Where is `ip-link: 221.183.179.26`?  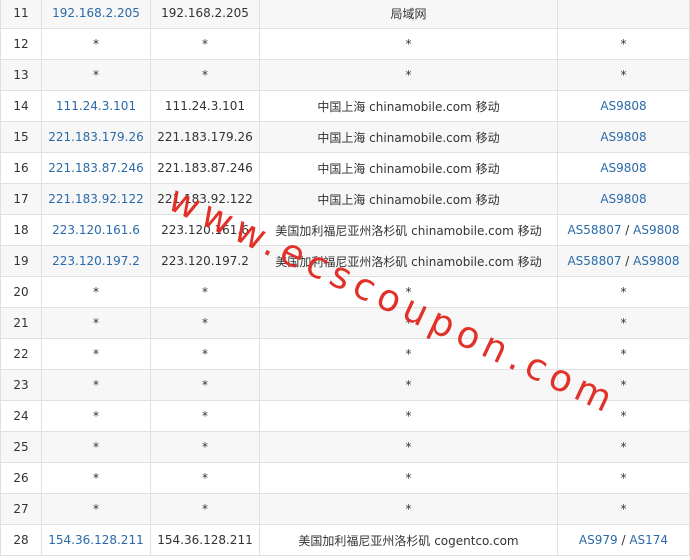 ip-link: 221.183.179.26 is located at coordinates (95, 137).